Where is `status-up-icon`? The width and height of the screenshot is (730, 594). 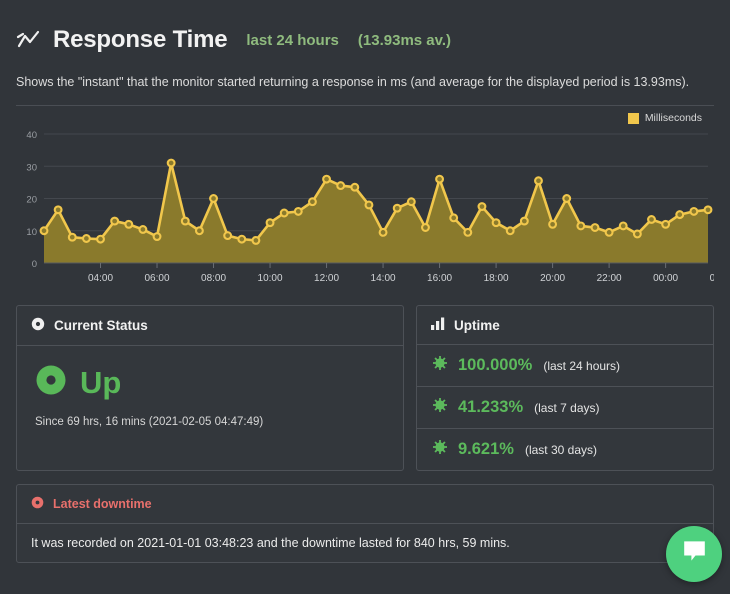
status-up-icon is located at coordinates (51, 382).